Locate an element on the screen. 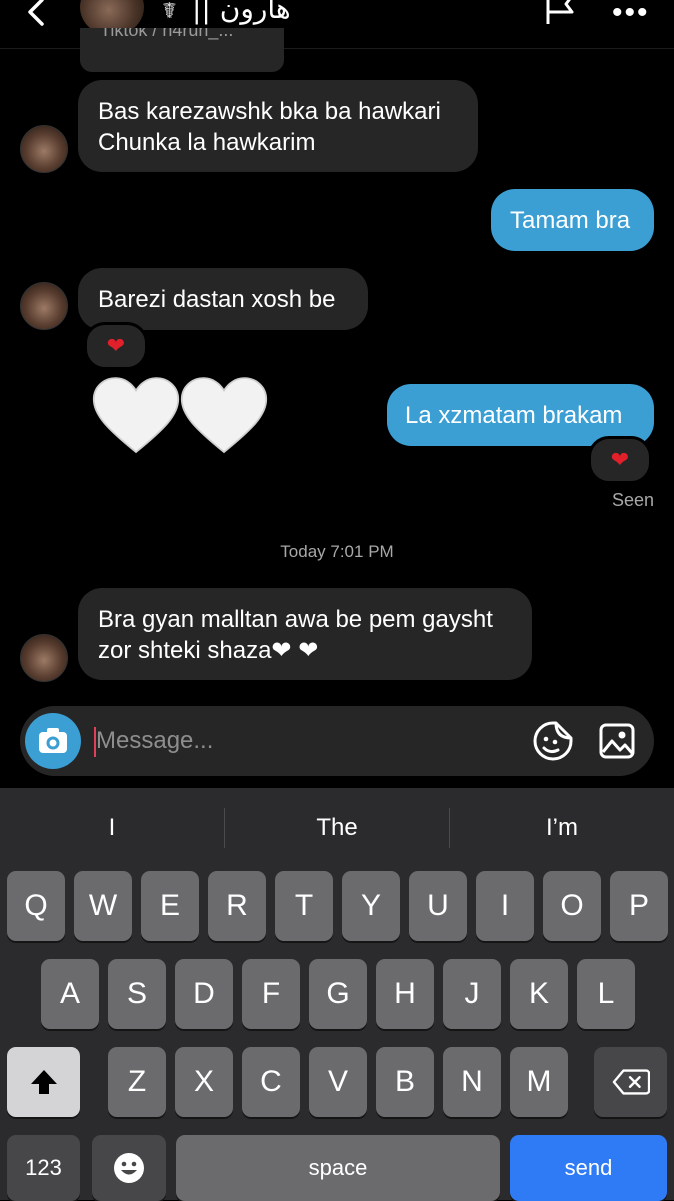 This screenshot has width=674, height=1201. shift-key is located at coordinates (43, 1082).